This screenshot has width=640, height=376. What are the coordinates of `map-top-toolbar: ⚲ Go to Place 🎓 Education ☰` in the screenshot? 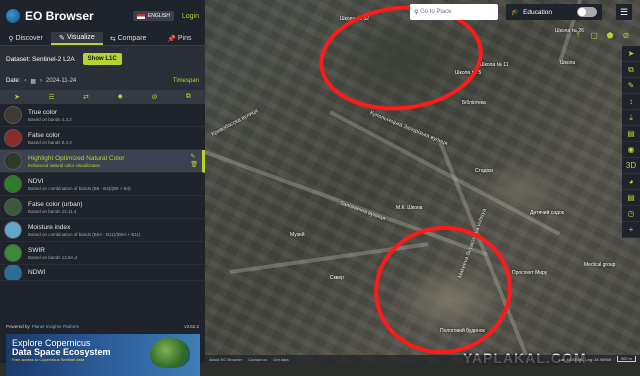 It's located at (525, 12).